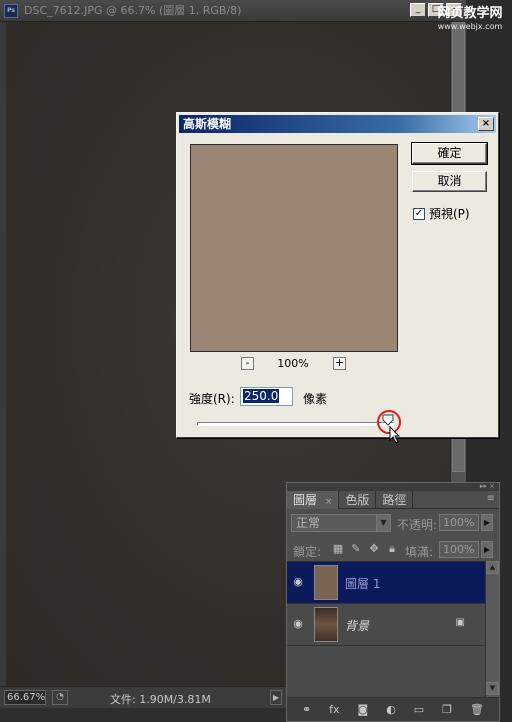 This screenshot has height=722, width=512. What do you see at coordinates (306, 709) in the screenshot?
I see `link-layers-icon: ⚭` at bounding box center [306, 709].